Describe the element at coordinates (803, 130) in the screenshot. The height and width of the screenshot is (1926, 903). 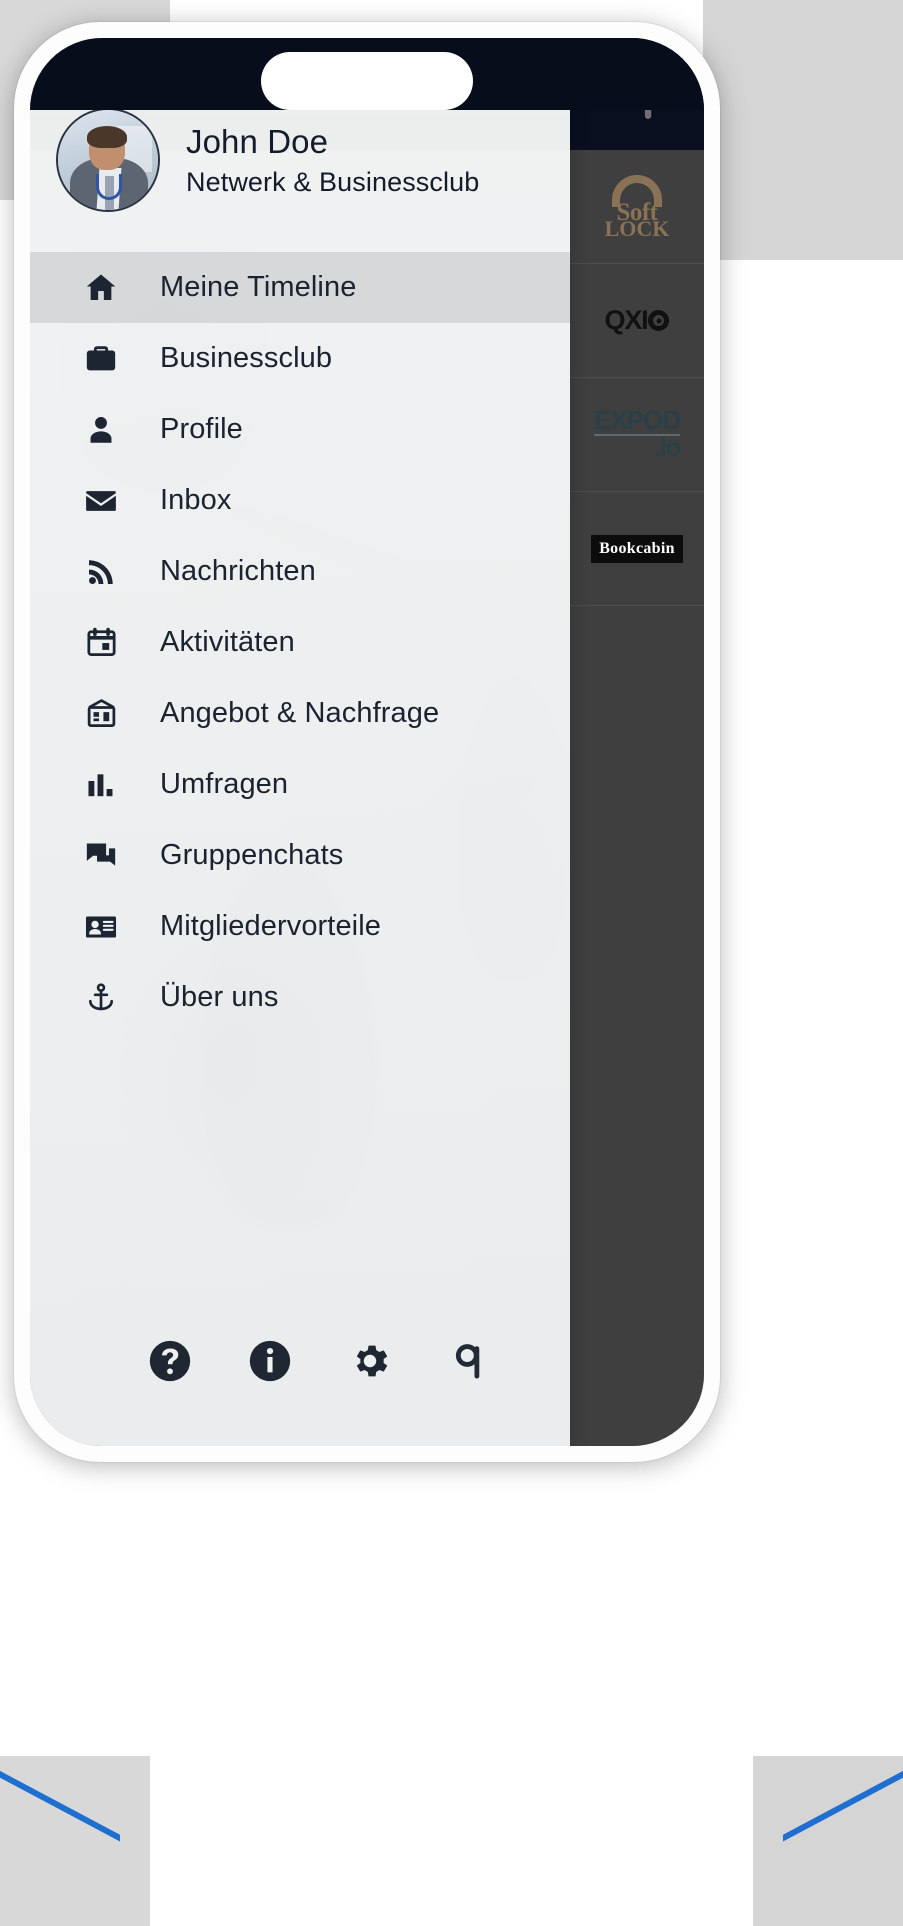
I see `background-accent-top-right` at that location.